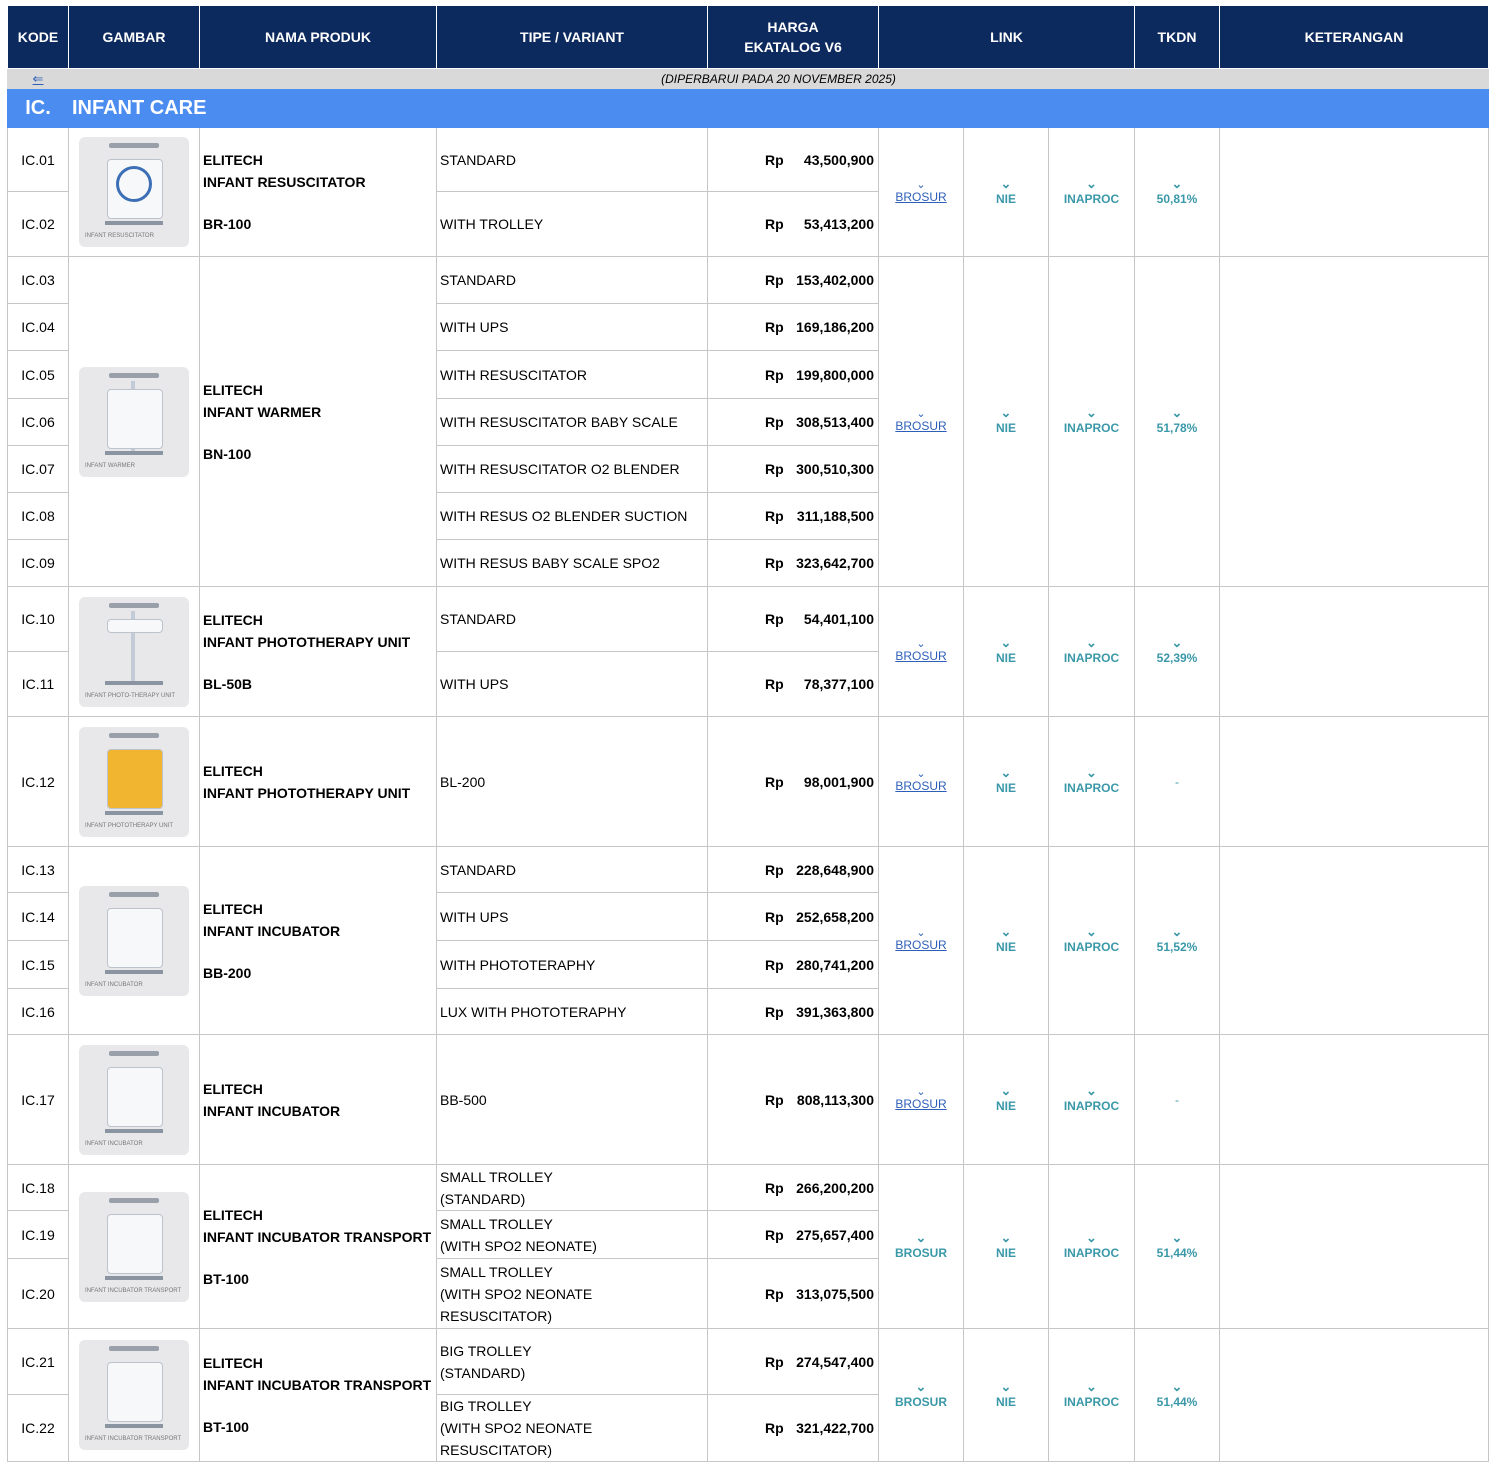 The width and height of the screenshot is (1494, 1468). What do you see at coordinates (1006, 421) in the screenshot?
I see `link-nie-1: ⌄ NIE` at bounding box center [1006, 421].